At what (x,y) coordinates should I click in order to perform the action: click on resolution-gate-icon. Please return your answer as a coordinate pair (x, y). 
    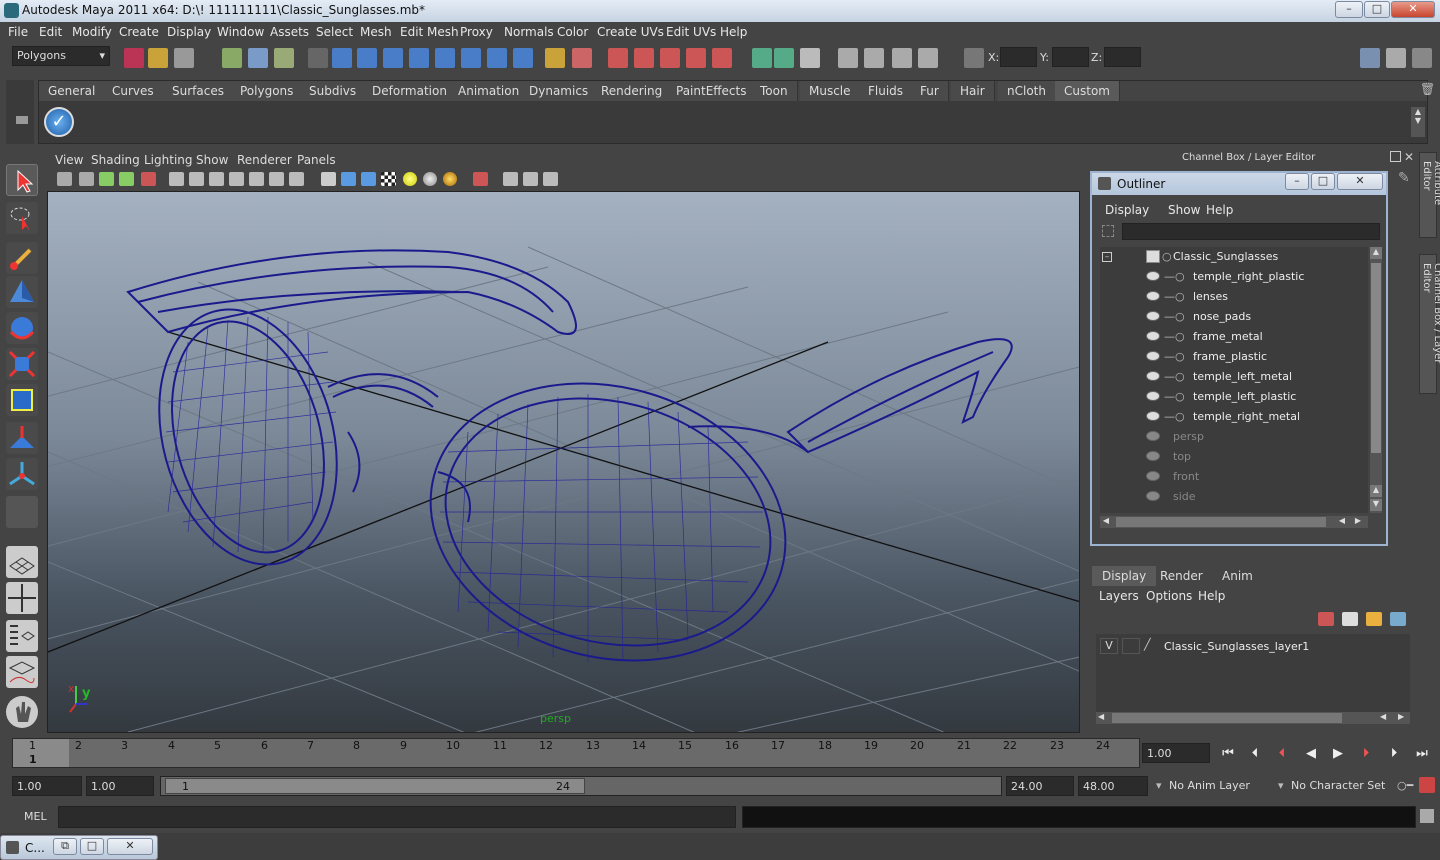
    Looking at the image, I should click on (216, 179).